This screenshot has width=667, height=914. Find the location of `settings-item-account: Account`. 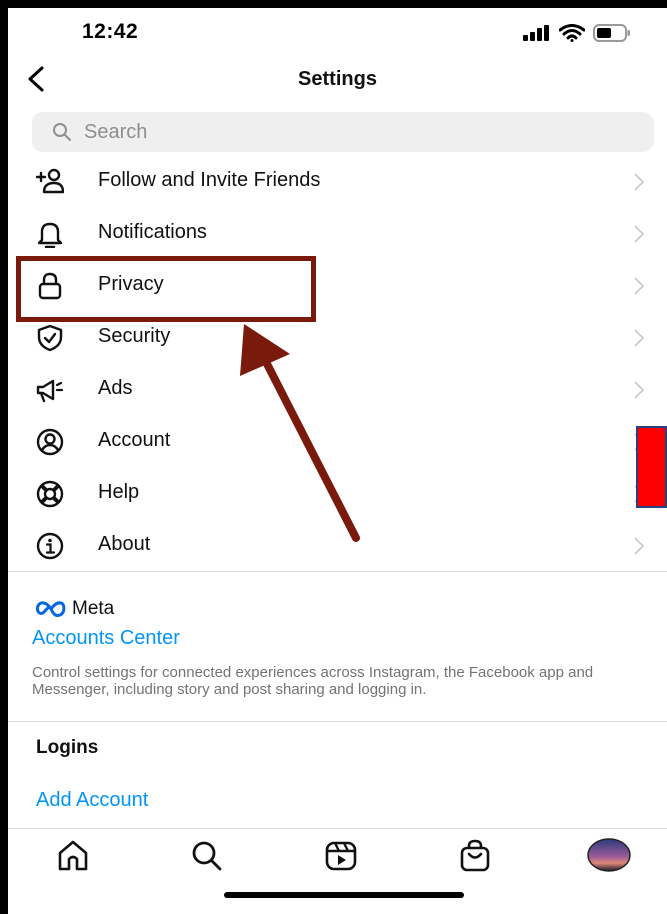

settings-item-account: Account is located at coordinates (337, 442).